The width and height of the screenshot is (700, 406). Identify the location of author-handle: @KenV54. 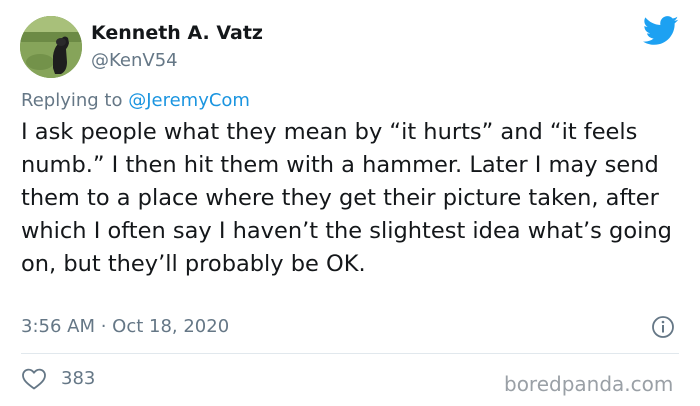
(134, 60).